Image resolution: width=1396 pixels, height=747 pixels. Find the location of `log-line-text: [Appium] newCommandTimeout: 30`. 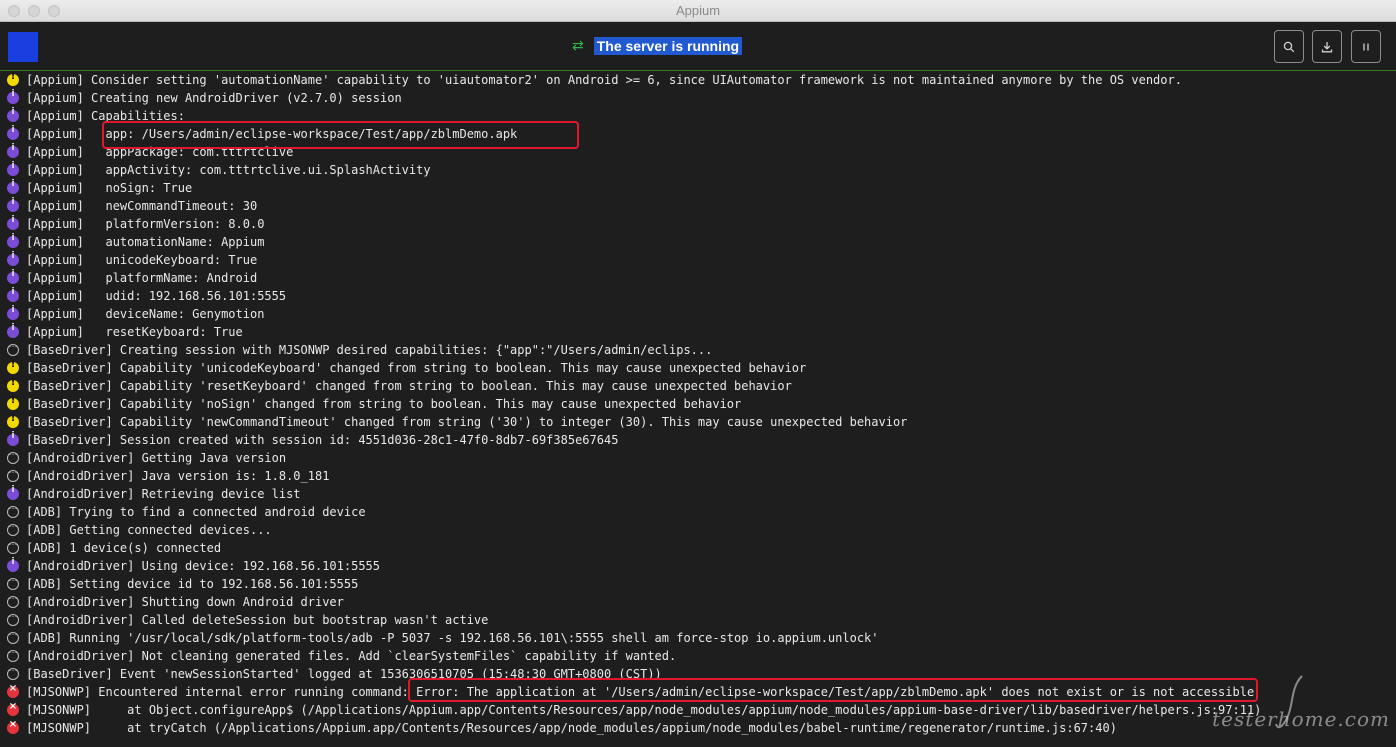

log-line-text: [Appium] newCommandTimeout: 30 is located at coordinates (142, 206).